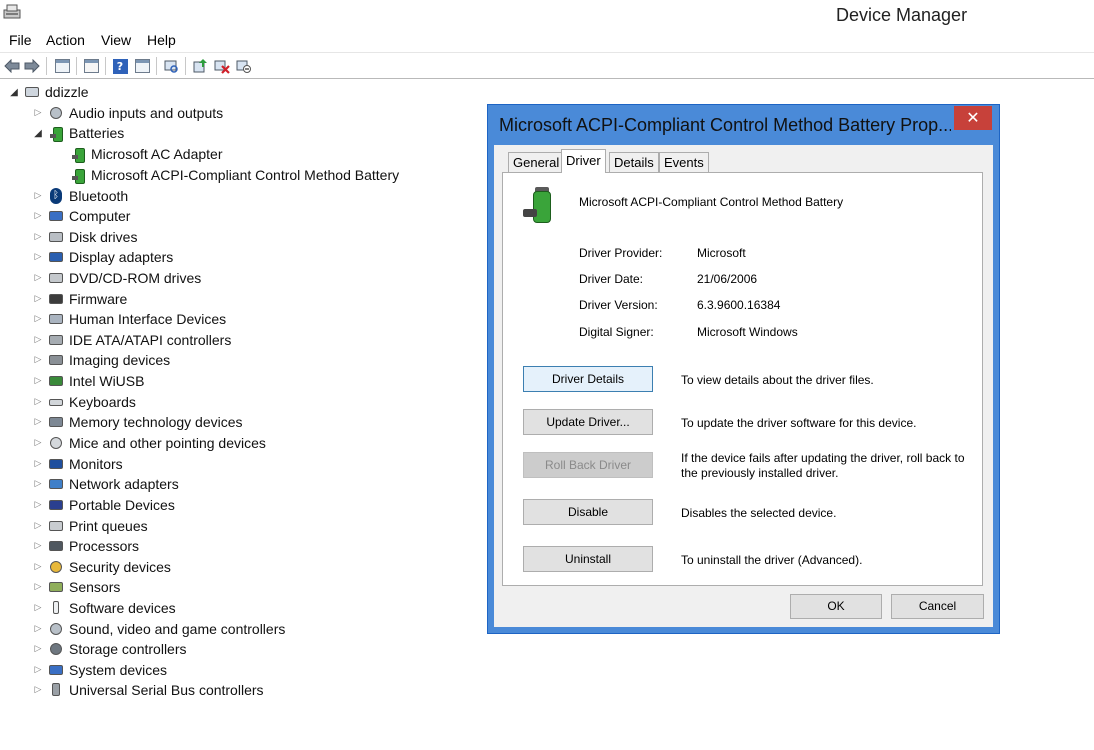 Image resolution: width=1094 pixels, height=750 pixels. Describe the element at coordinates (684, 162) in the screenshot. I see `tab-events: Events` at that location.